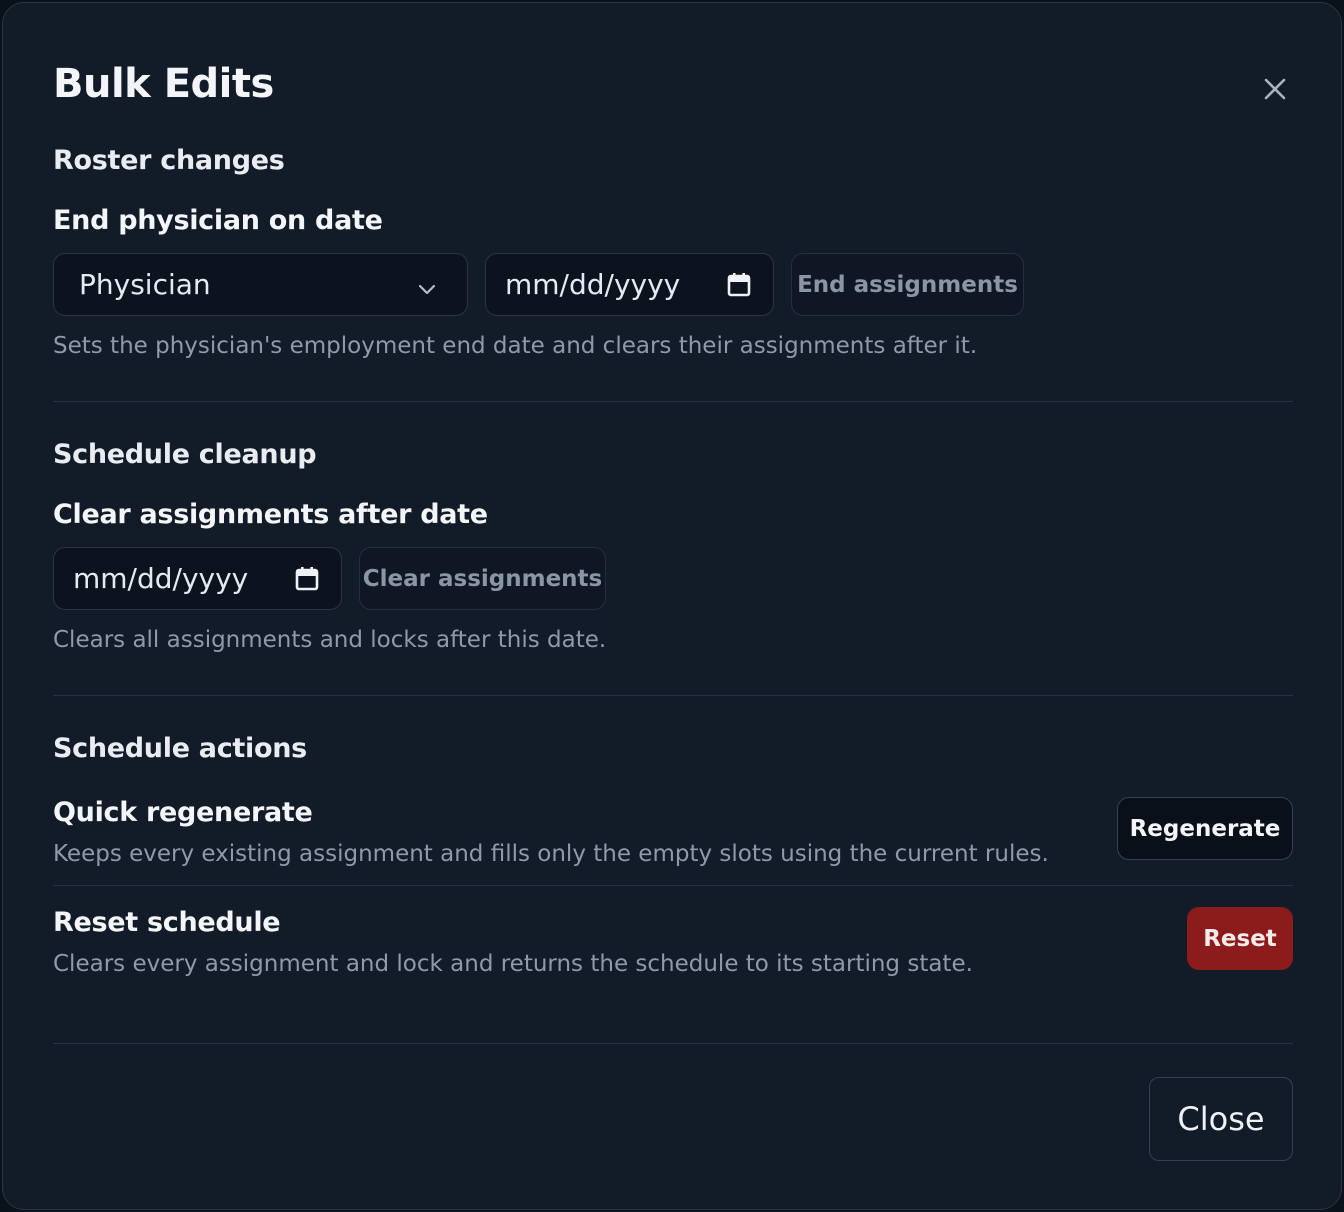 This screenshot has width=1344, height=1212. I want to click on clear-assignments-button: Clear assignments, so click(482, 578).